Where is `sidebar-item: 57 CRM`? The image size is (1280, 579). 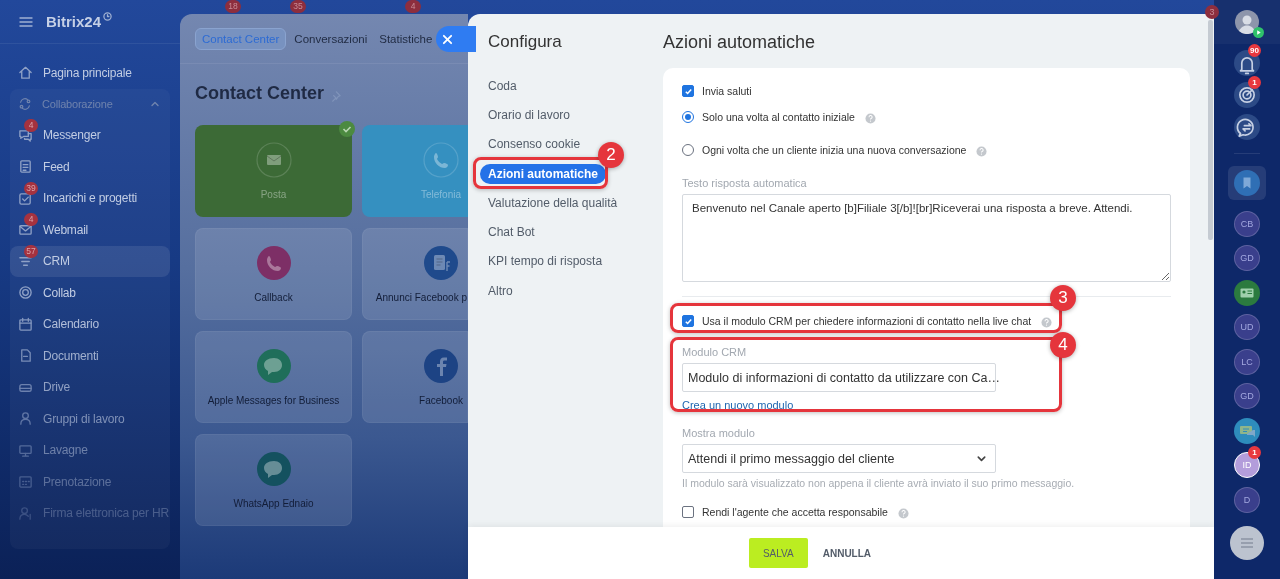 sidebar-item: 57 CRM is located at coordinates (90, 261).